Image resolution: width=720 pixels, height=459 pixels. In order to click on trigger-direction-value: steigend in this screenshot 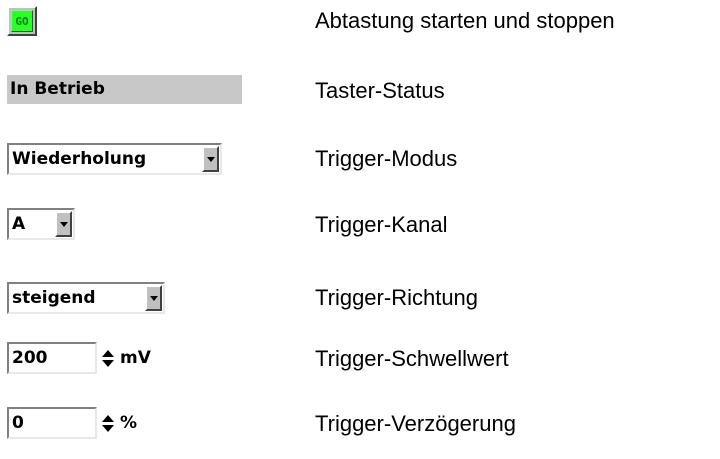, I will do `click(54, 298)`.